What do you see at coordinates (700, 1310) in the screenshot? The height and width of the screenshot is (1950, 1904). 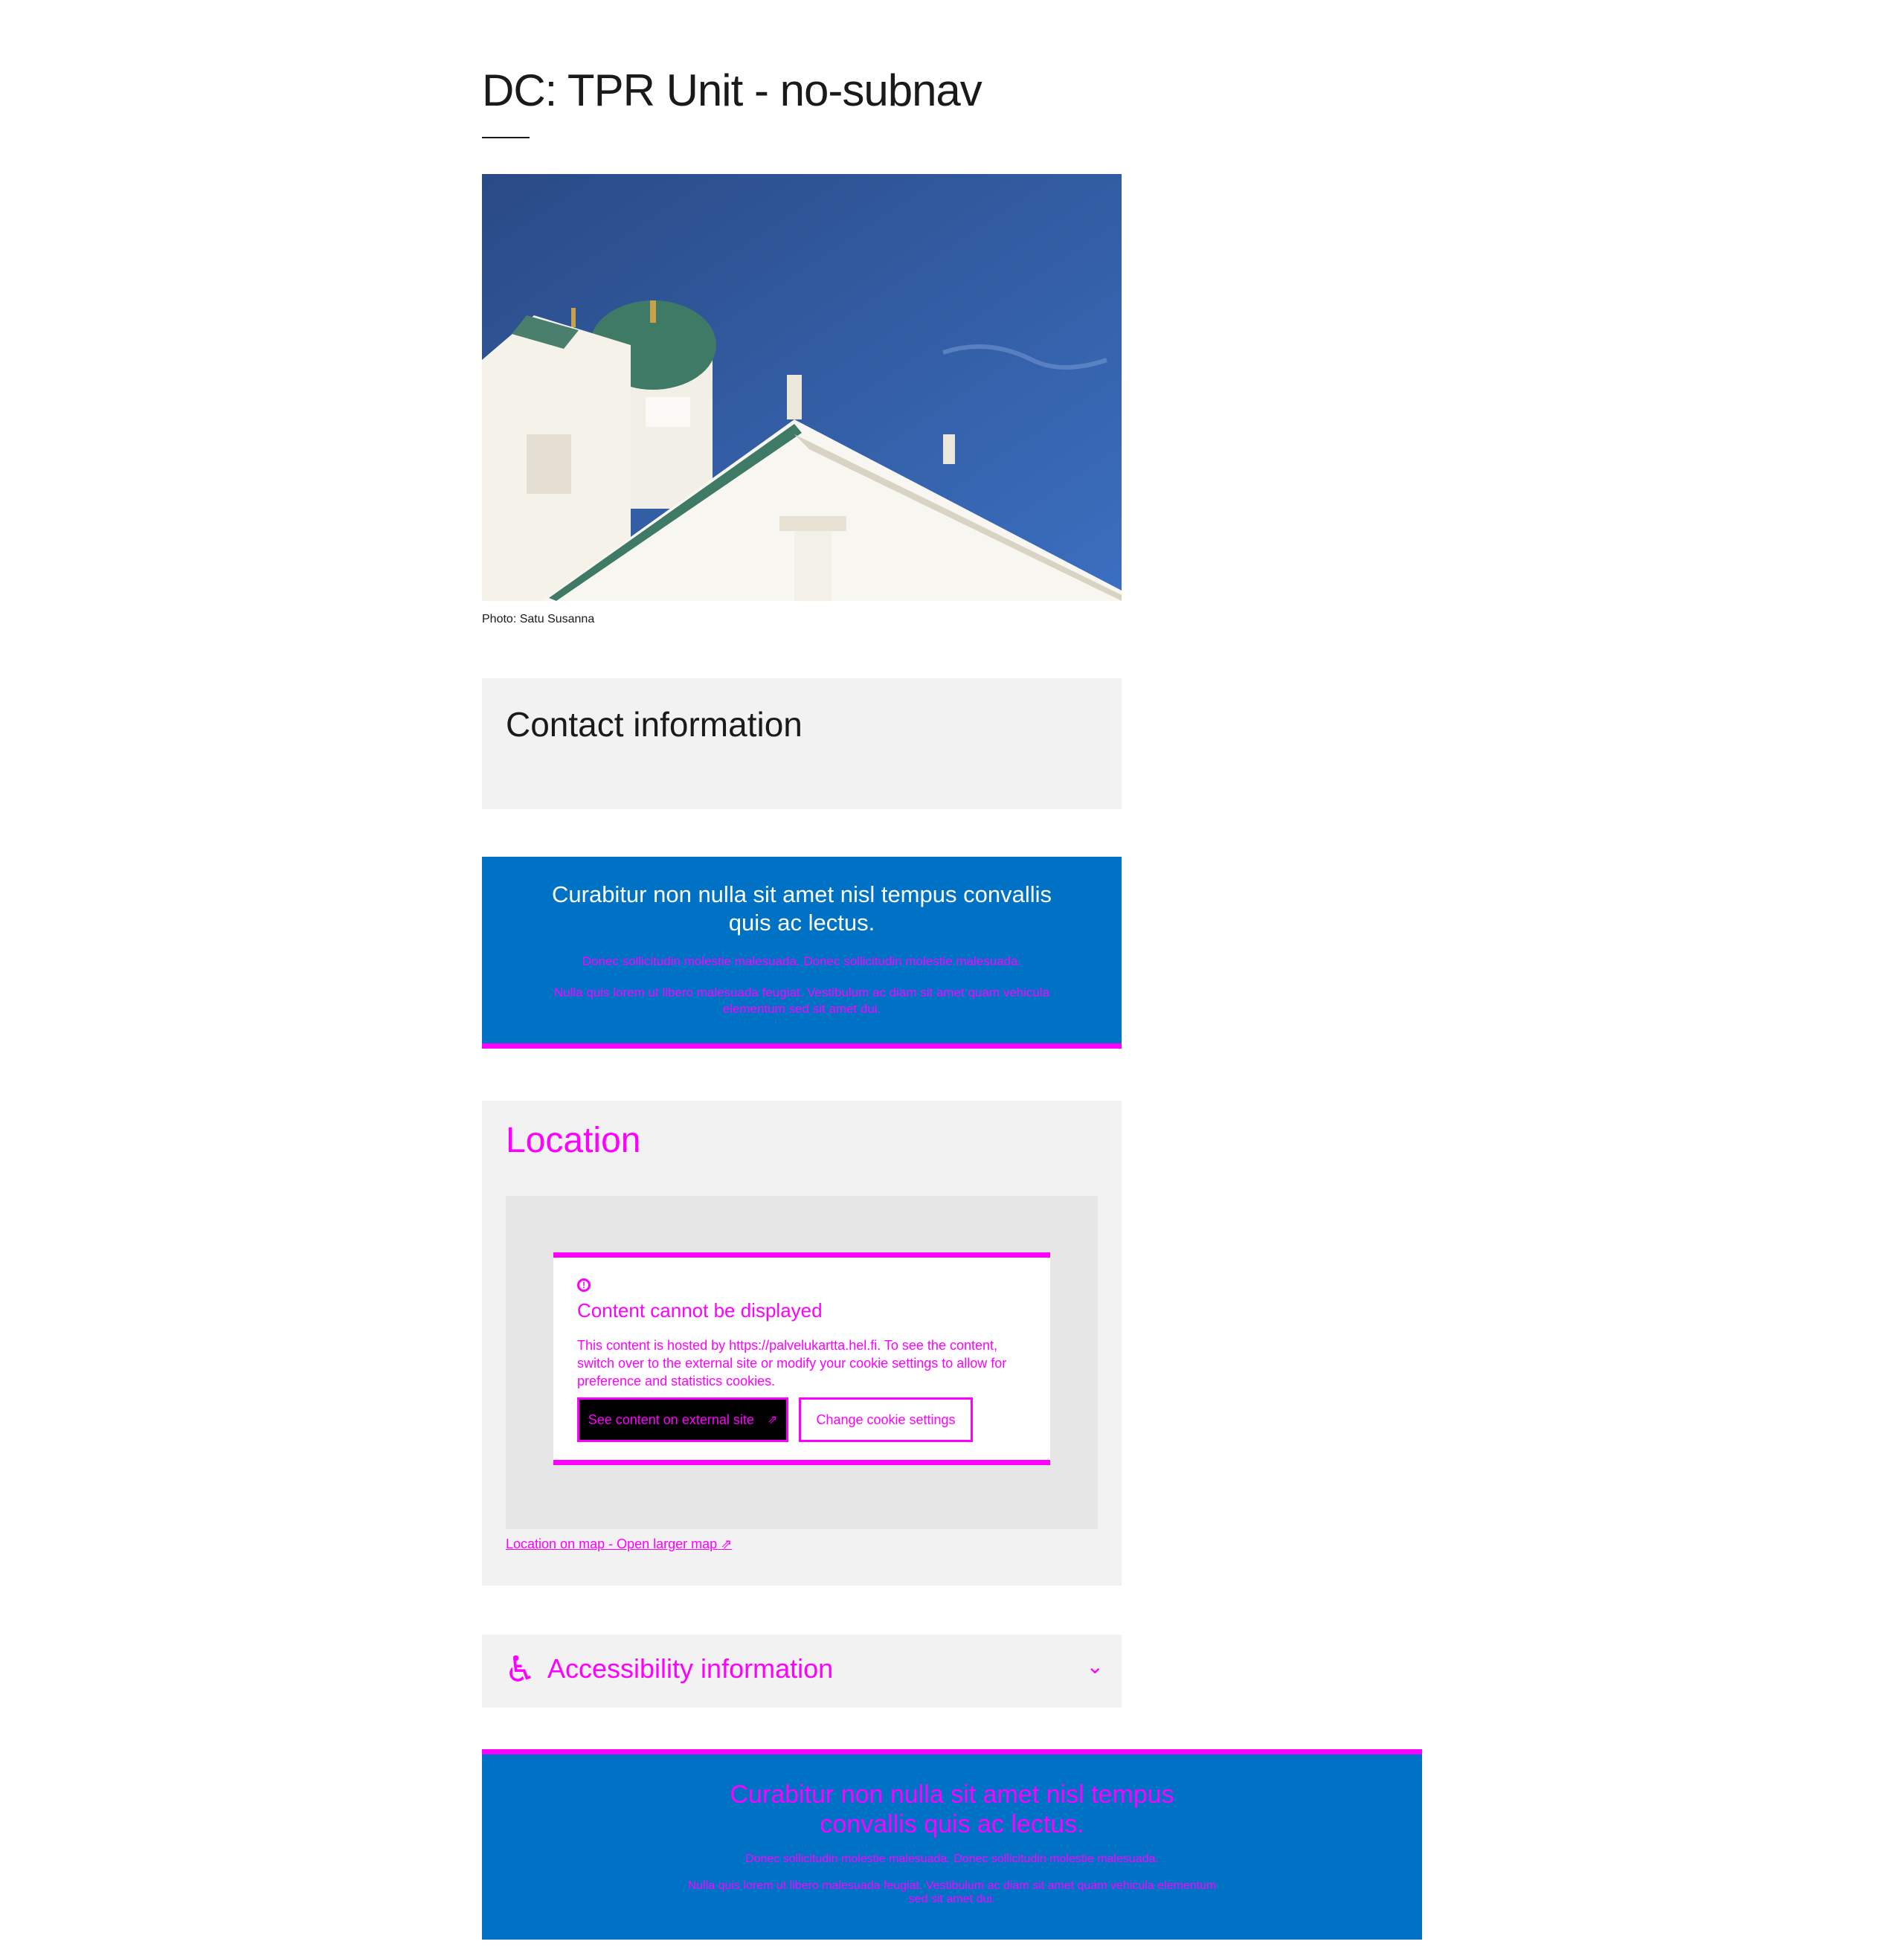 I see `notice-title: Content cannot be displayed` at bounding box center [700, 1310].